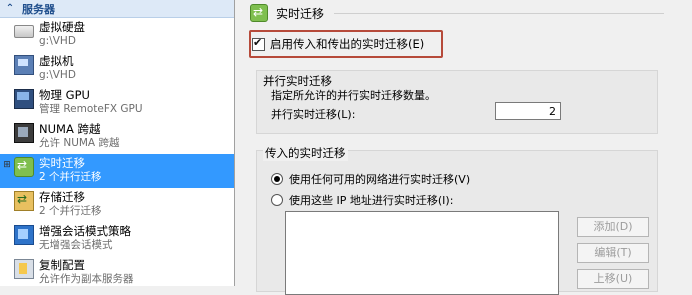 The width and height of the screenshot is (692, 295). I want to click on section-label: 服务器, so click(38, 9).